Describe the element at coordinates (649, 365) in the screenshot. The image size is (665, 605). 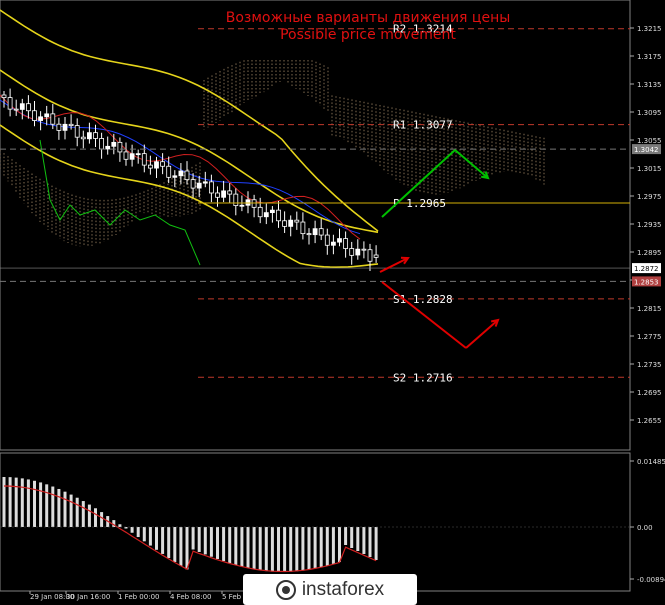
I see `price-tick-label: 1.2735` at that location.